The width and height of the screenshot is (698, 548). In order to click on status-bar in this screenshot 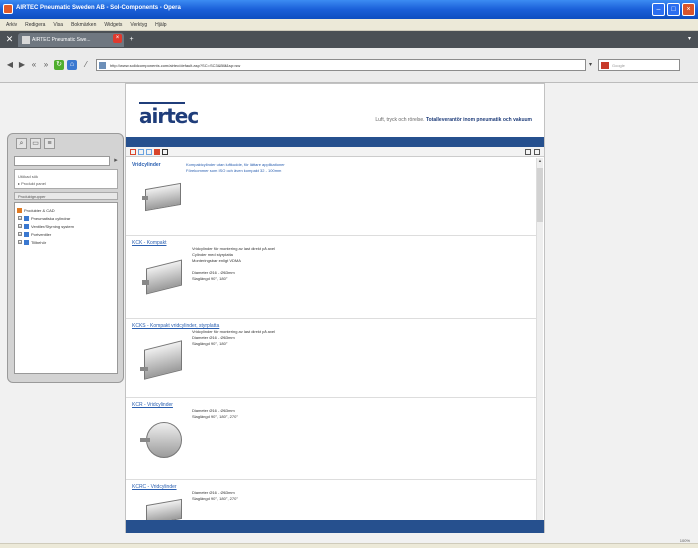, I will do `click(349, 545)`.